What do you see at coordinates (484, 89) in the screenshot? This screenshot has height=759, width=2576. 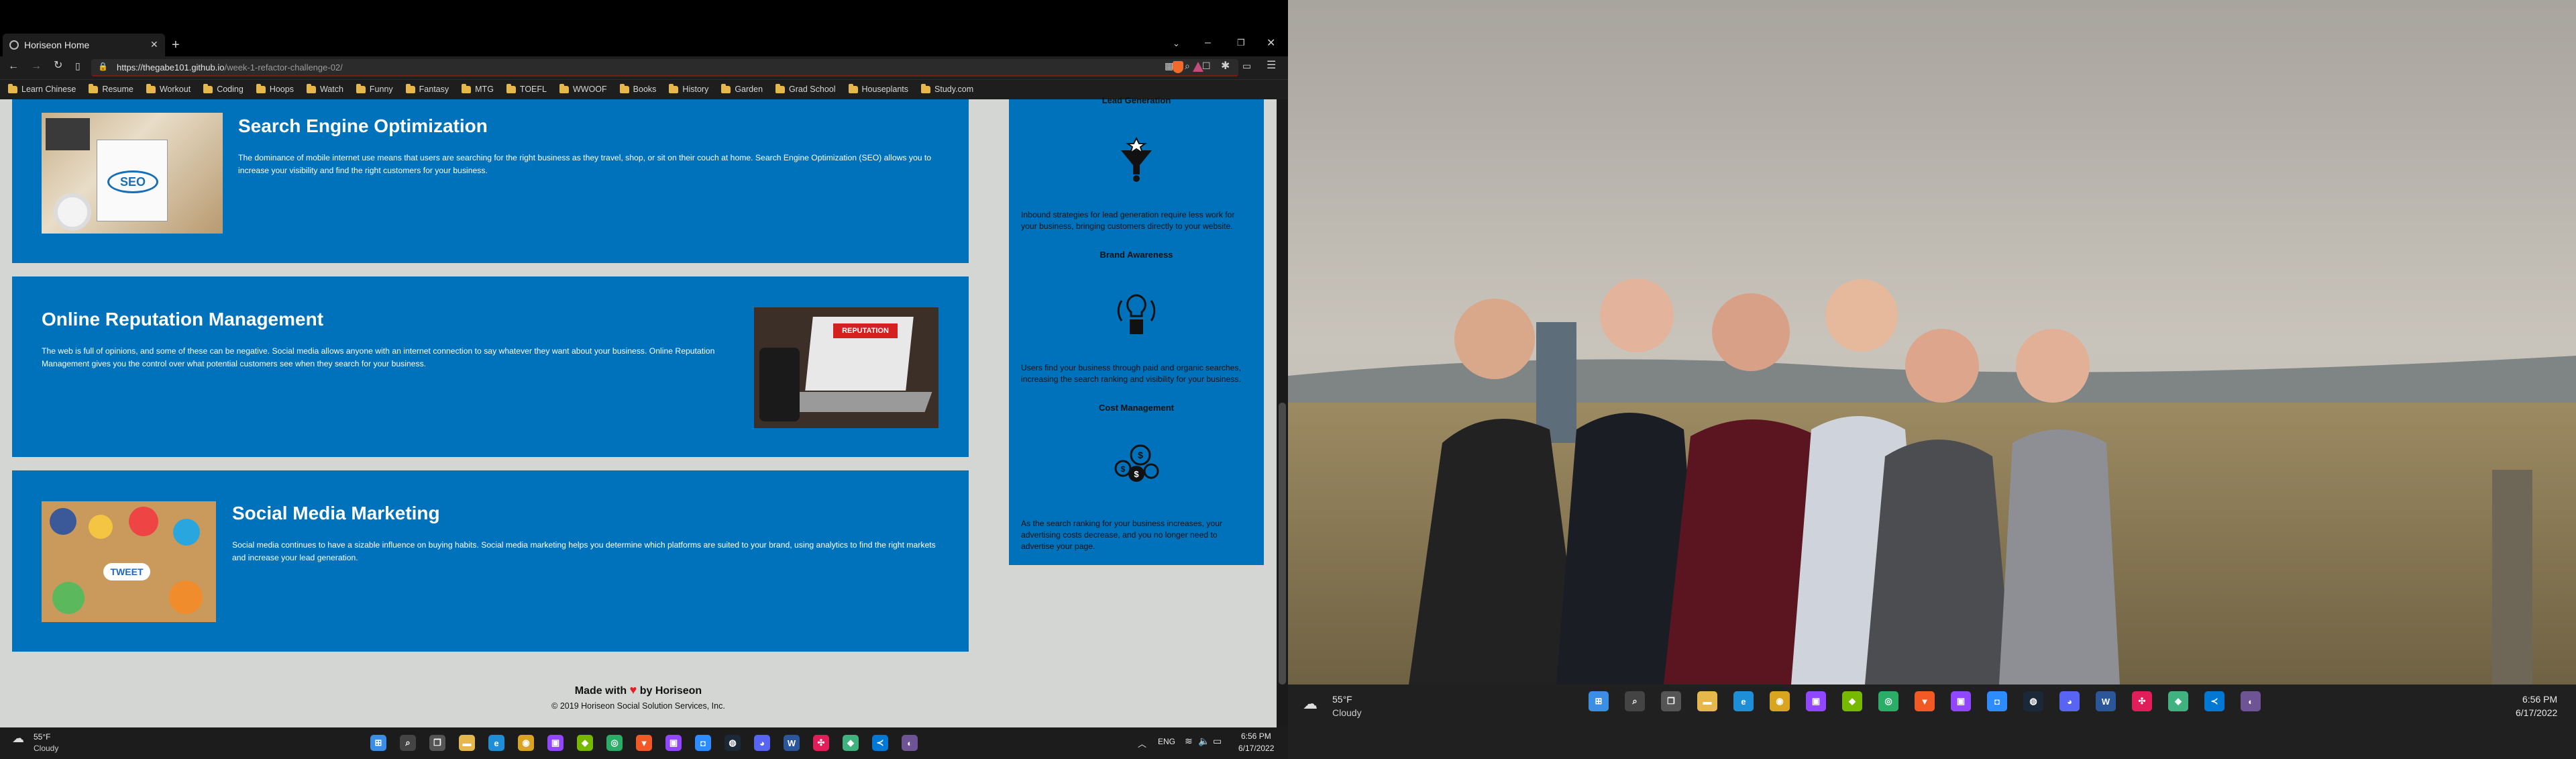 I see `bookmark-label: MTG` at bounding box center [484, 89].